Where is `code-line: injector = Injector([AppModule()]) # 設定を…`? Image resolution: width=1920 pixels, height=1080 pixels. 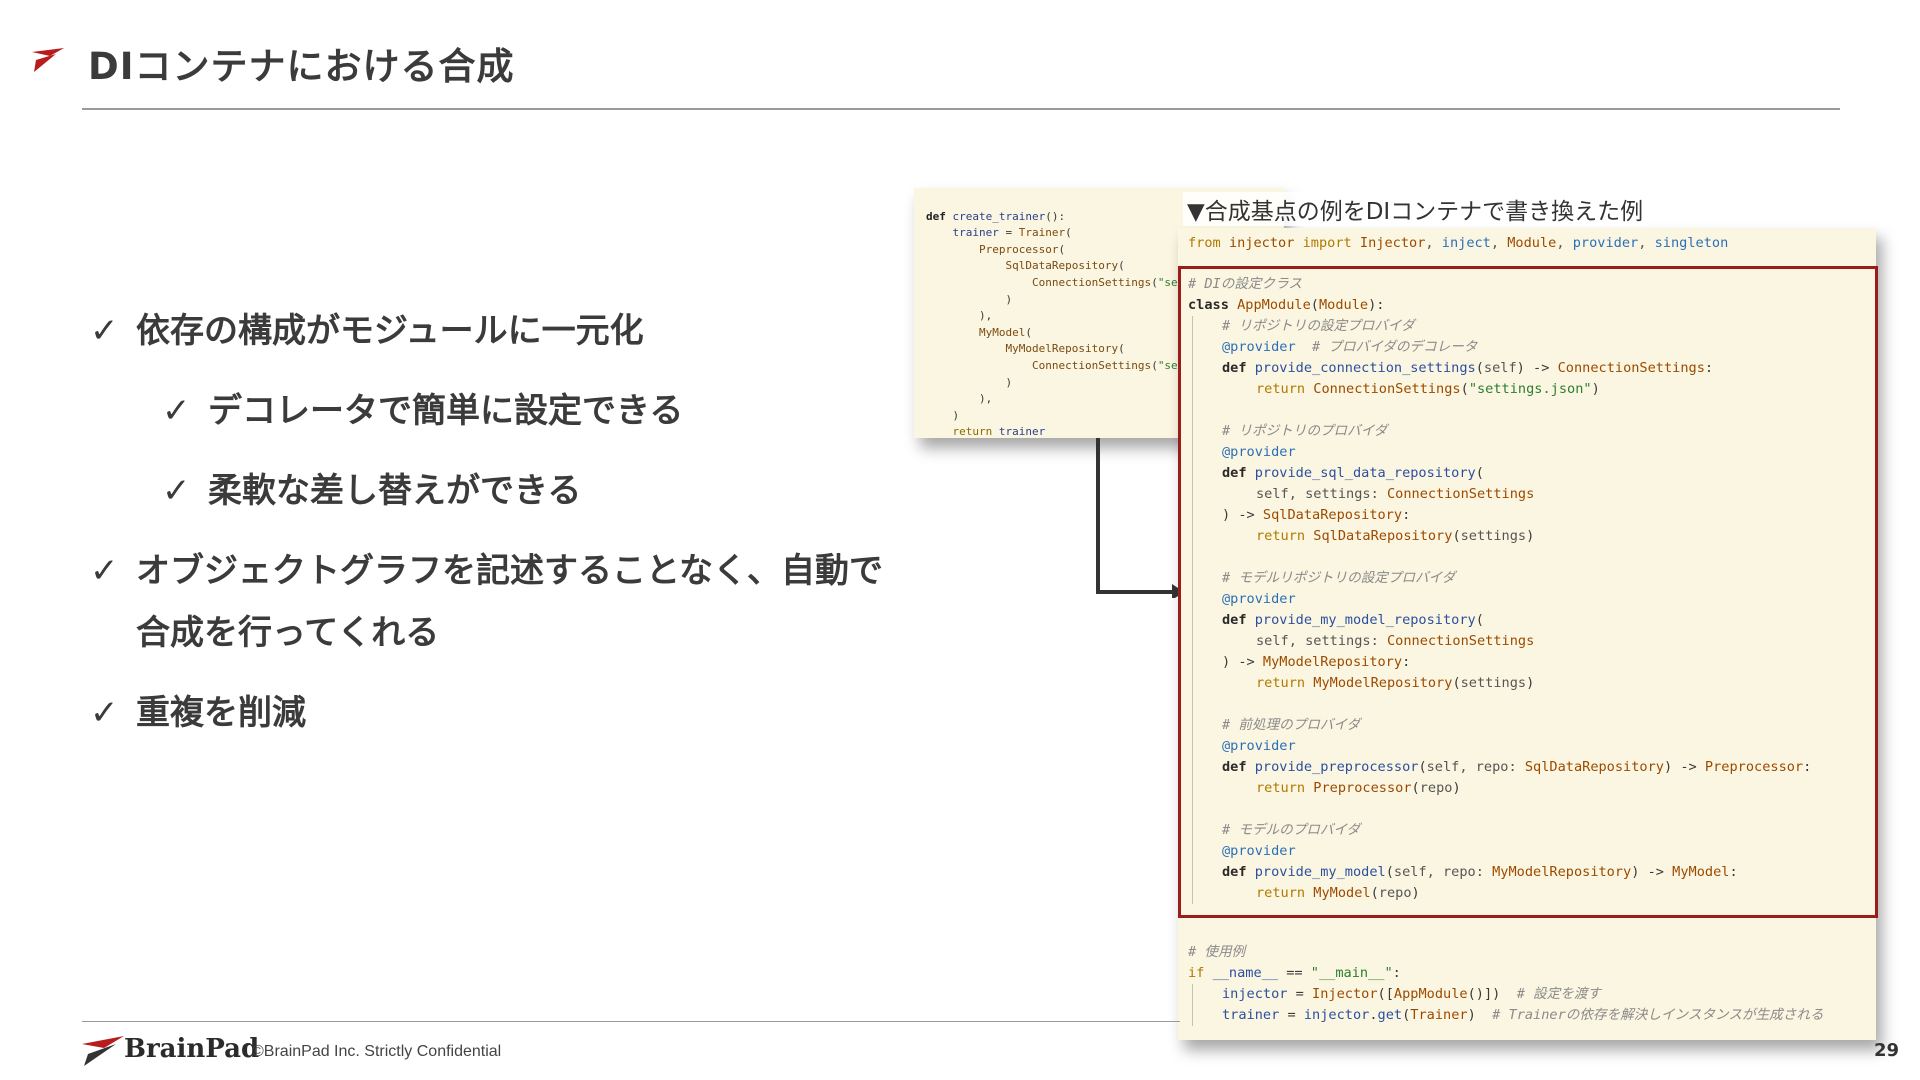 code-line: injector = Injector([AppModule()]) # 設定を… is located at coordinates (1412, 994).